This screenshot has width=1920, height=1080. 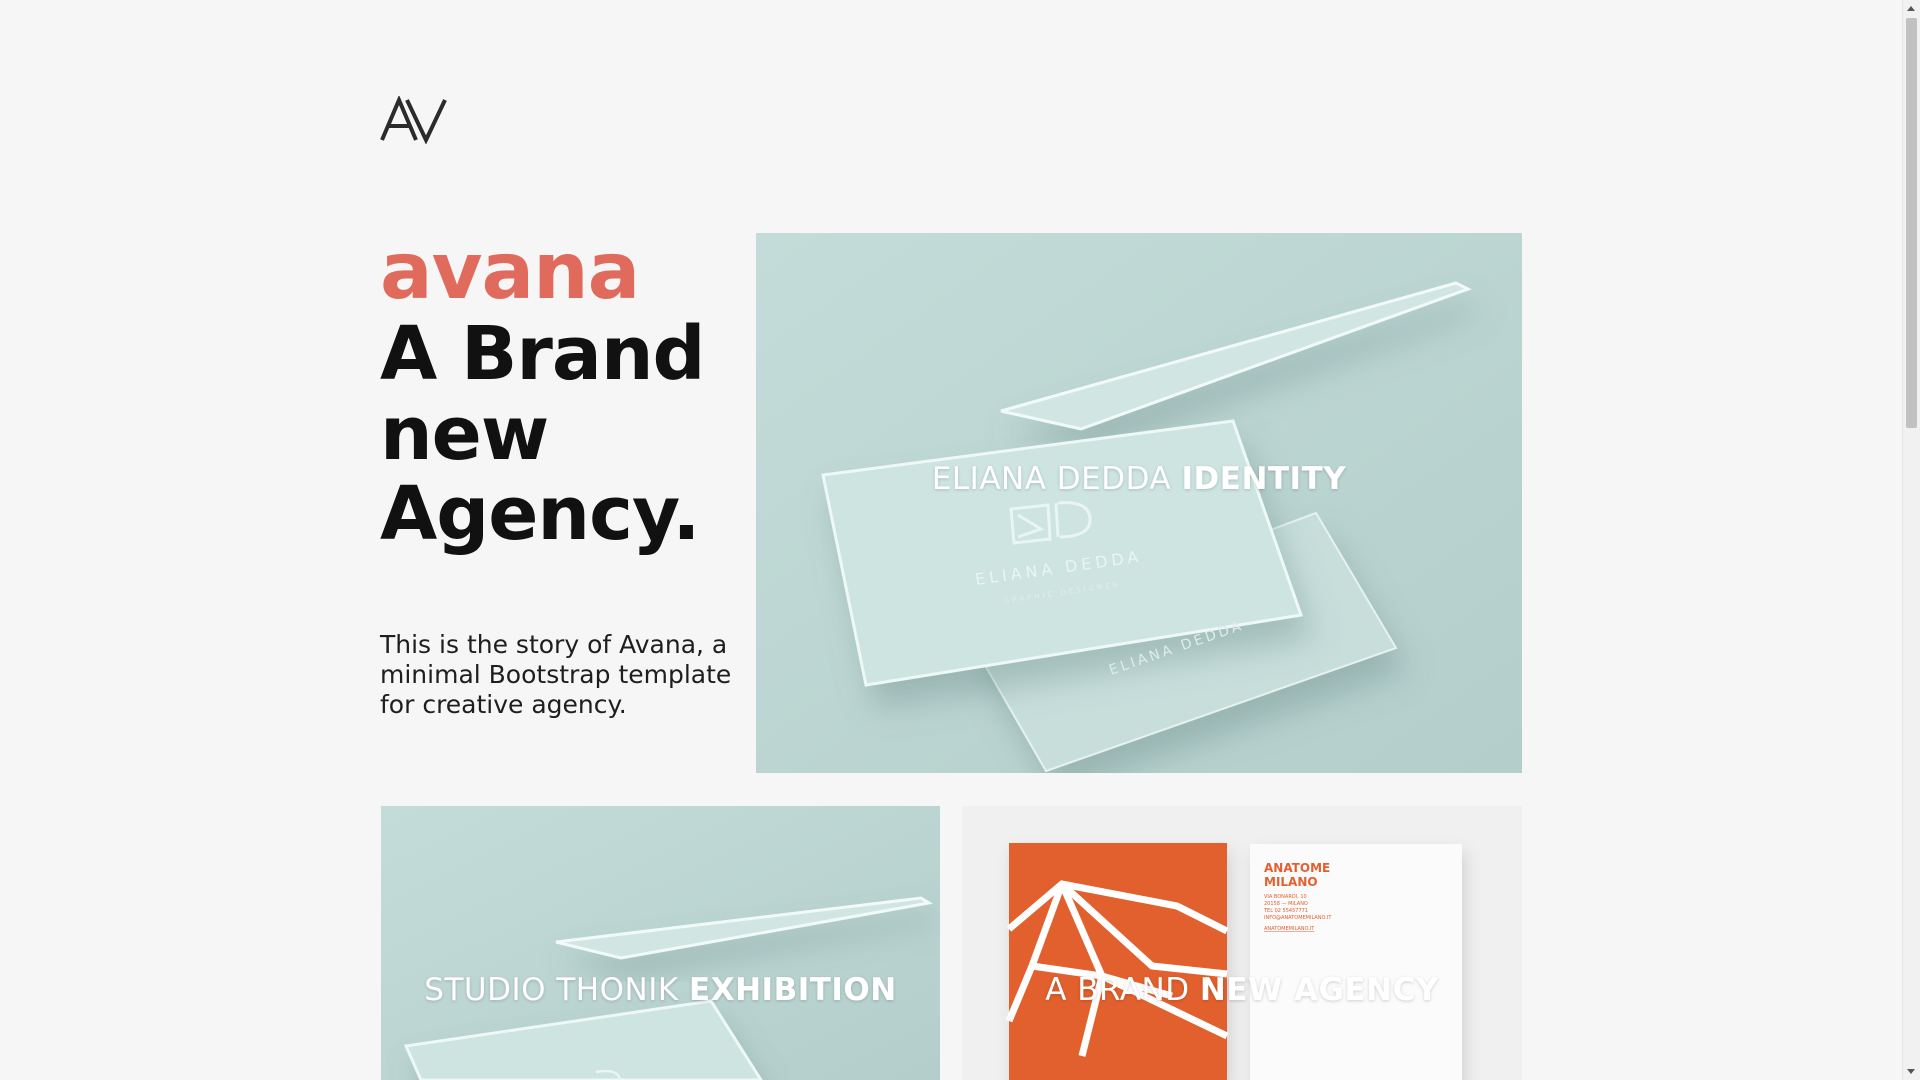 I want to click on project-title-eliana-dedda: ELIANA DEDDA IDENTITY, so click(x=1139, y=479).